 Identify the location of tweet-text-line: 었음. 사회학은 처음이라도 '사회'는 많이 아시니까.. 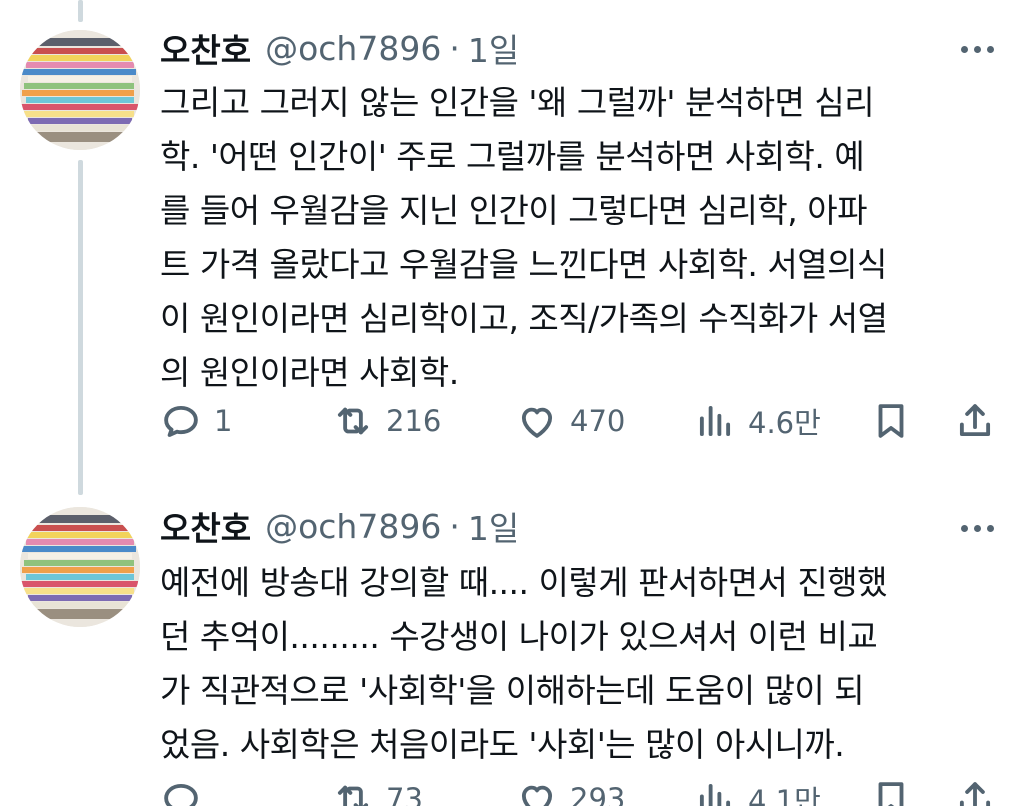
(502, 744).